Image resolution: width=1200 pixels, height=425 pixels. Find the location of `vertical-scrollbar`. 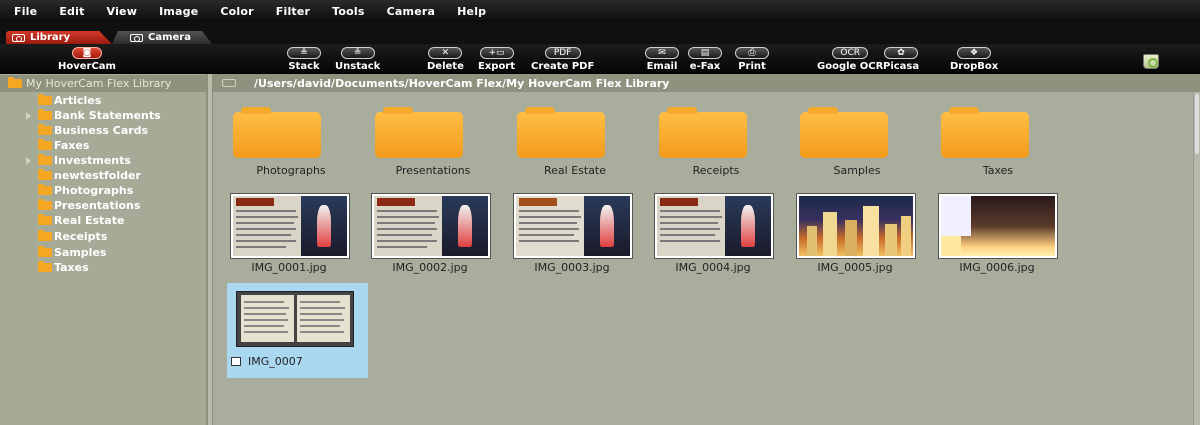

vertical-scrollbar is located at coordinates (1196, 258).